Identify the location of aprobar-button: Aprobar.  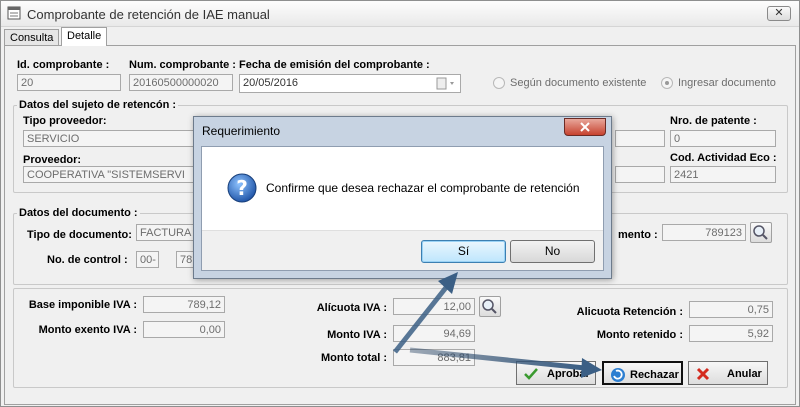
(556, 373).